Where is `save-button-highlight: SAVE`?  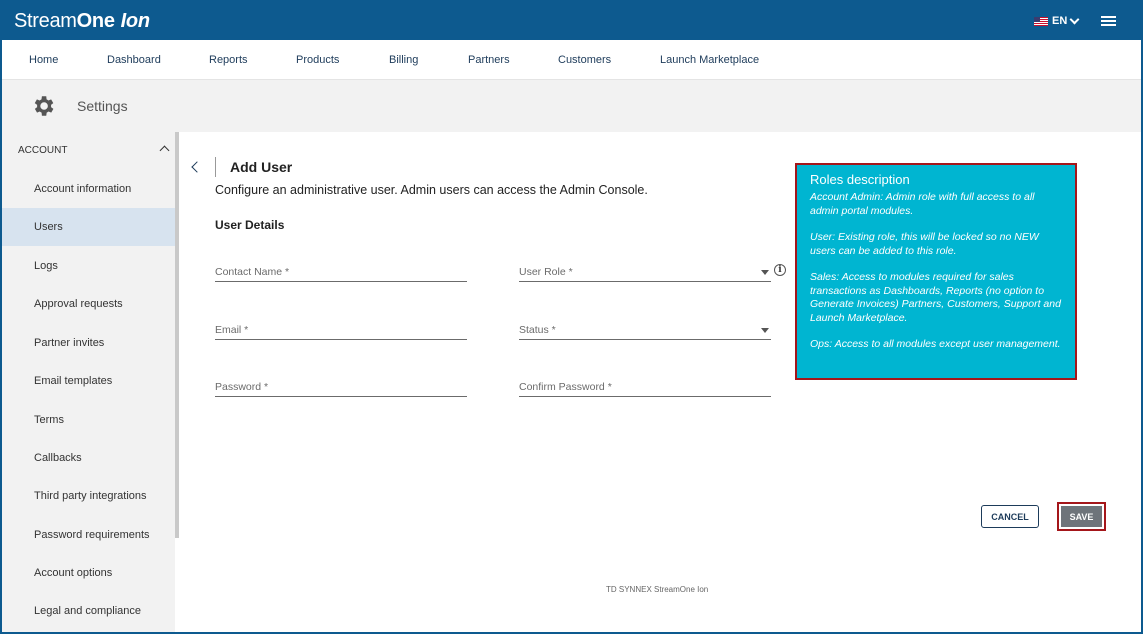
save-button-highlight: SAVE is located at coordinates (1081, 516).